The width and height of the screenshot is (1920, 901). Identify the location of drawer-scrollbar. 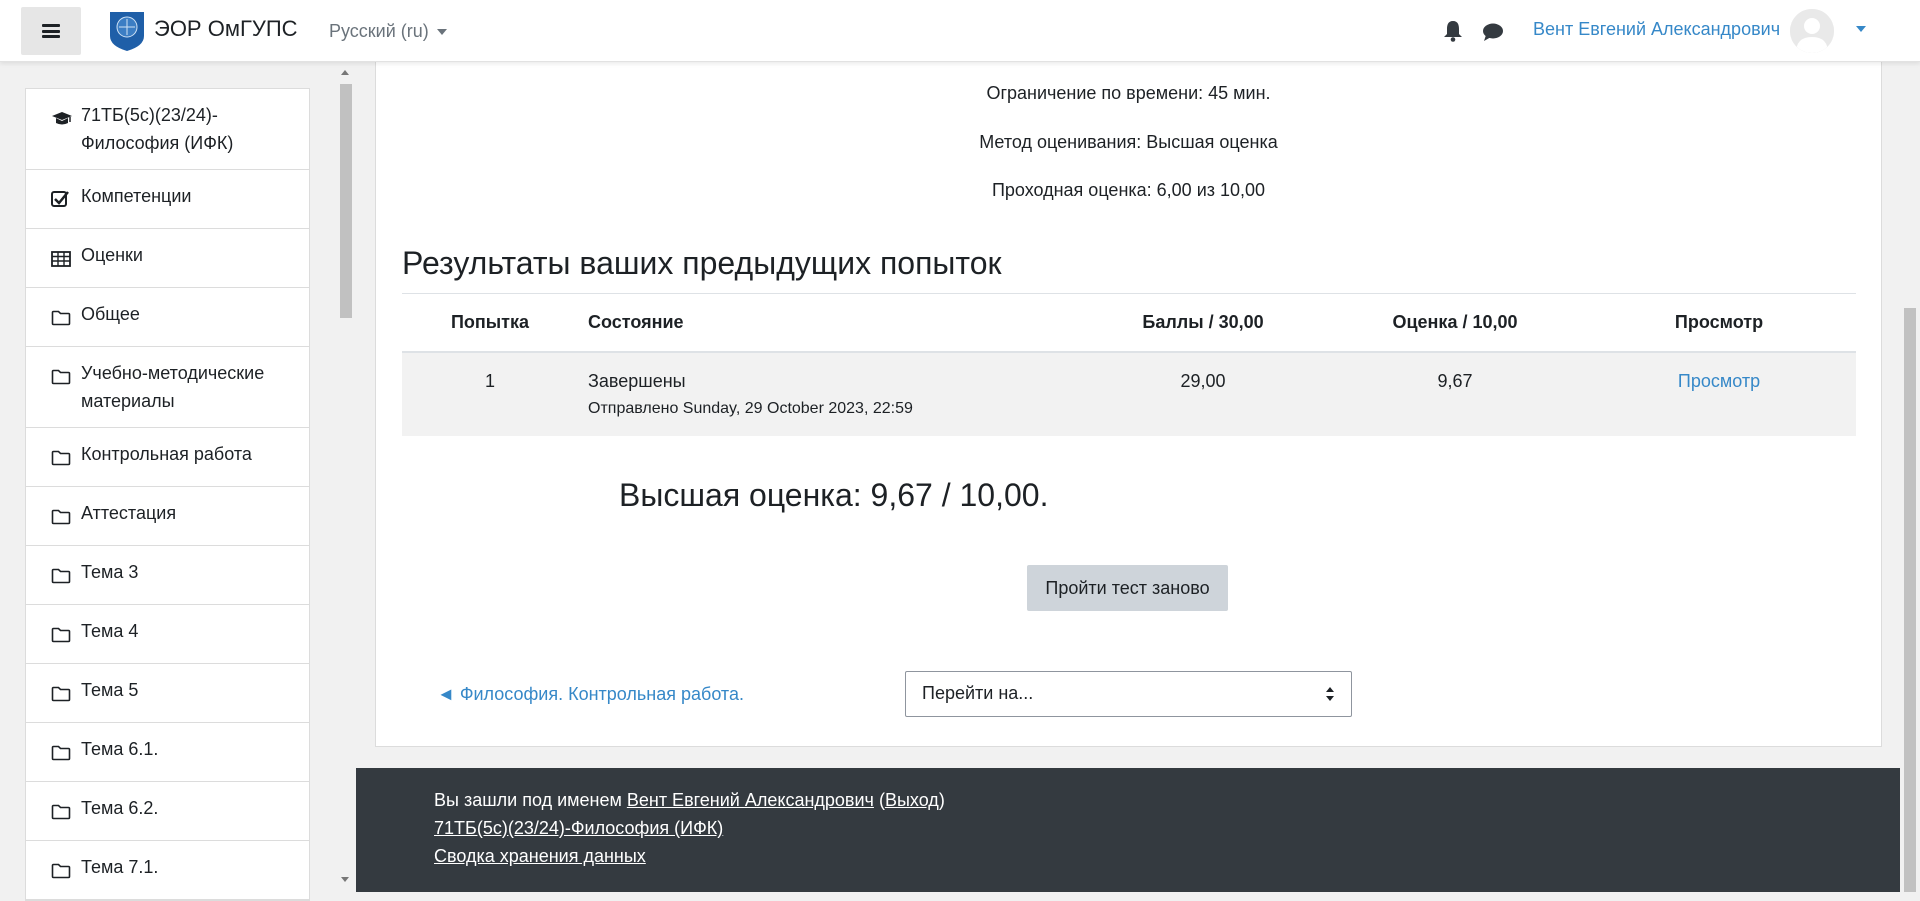
(345, 477).